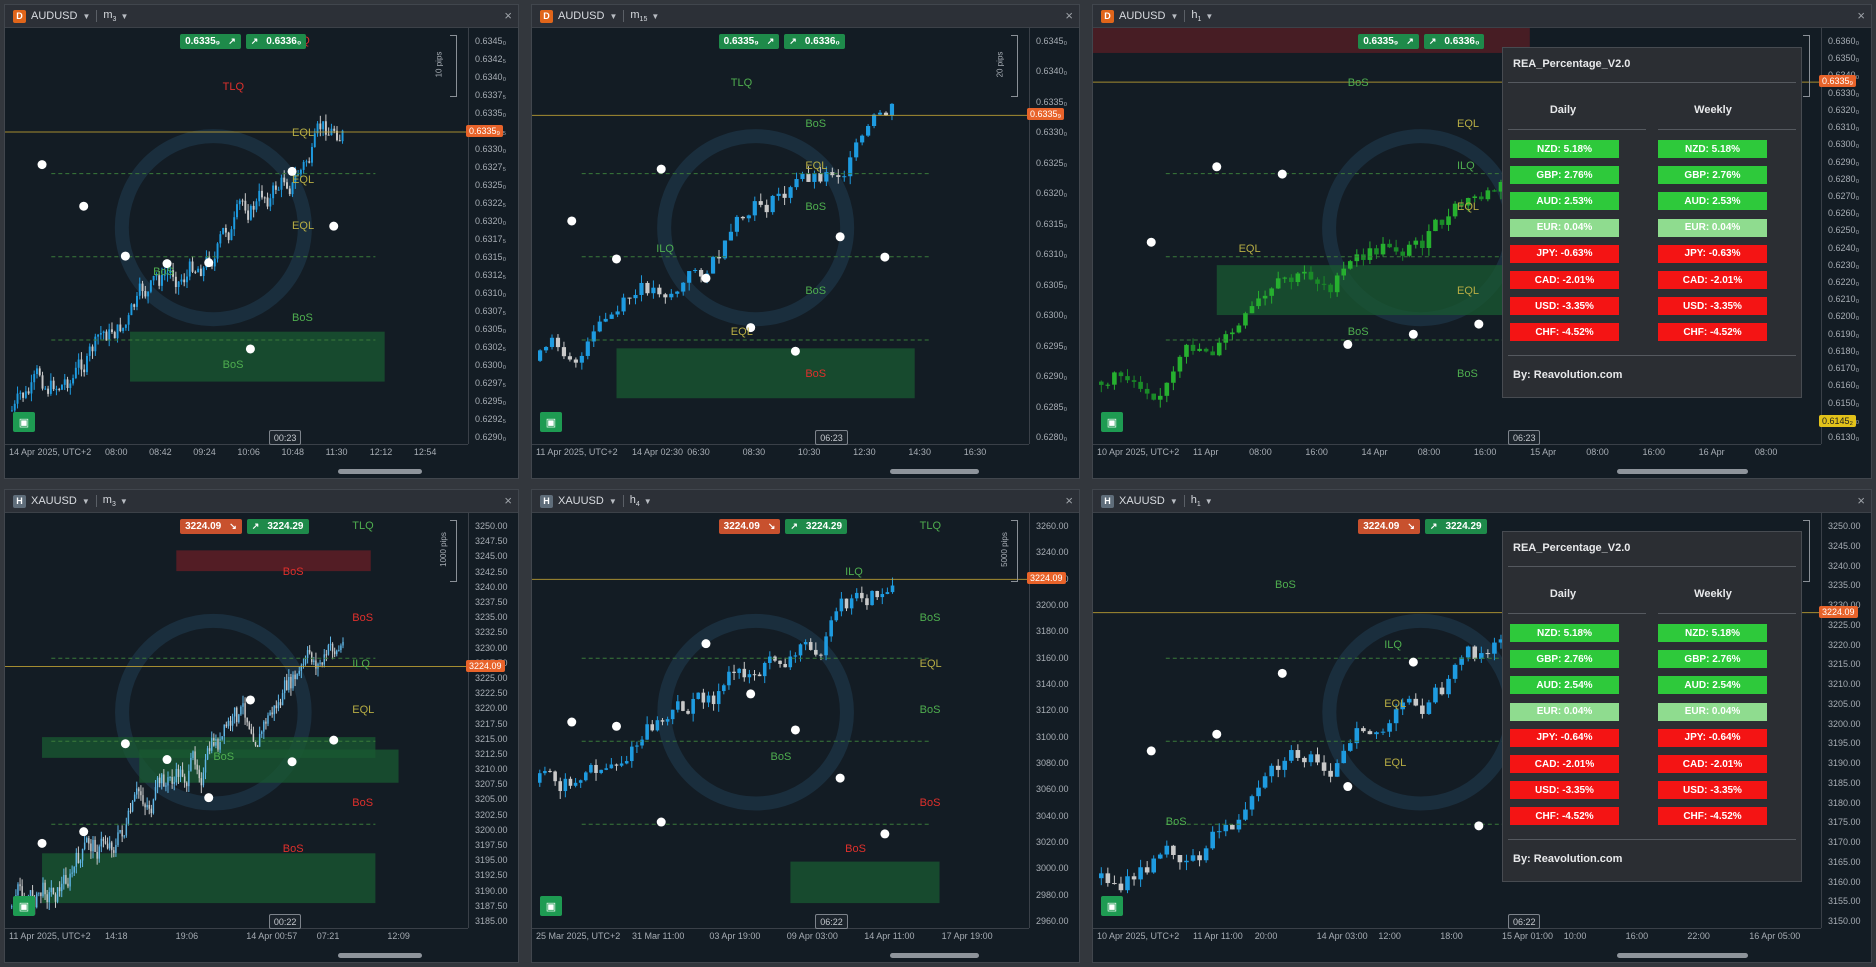 Image resolution: width=1876 pixels, height=967 pixels. I want to click on divider, so click(1652, 82).